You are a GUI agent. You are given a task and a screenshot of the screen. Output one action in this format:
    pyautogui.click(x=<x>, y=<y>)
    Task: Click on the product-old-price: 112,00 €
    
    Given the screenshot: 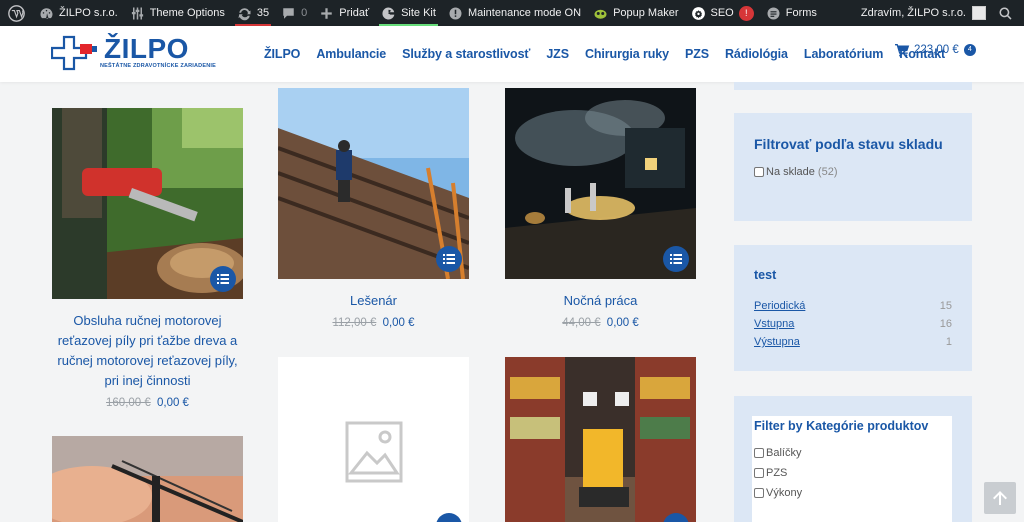 What is the action you would take?
    pyautogui.click(x=354, y=323)
    